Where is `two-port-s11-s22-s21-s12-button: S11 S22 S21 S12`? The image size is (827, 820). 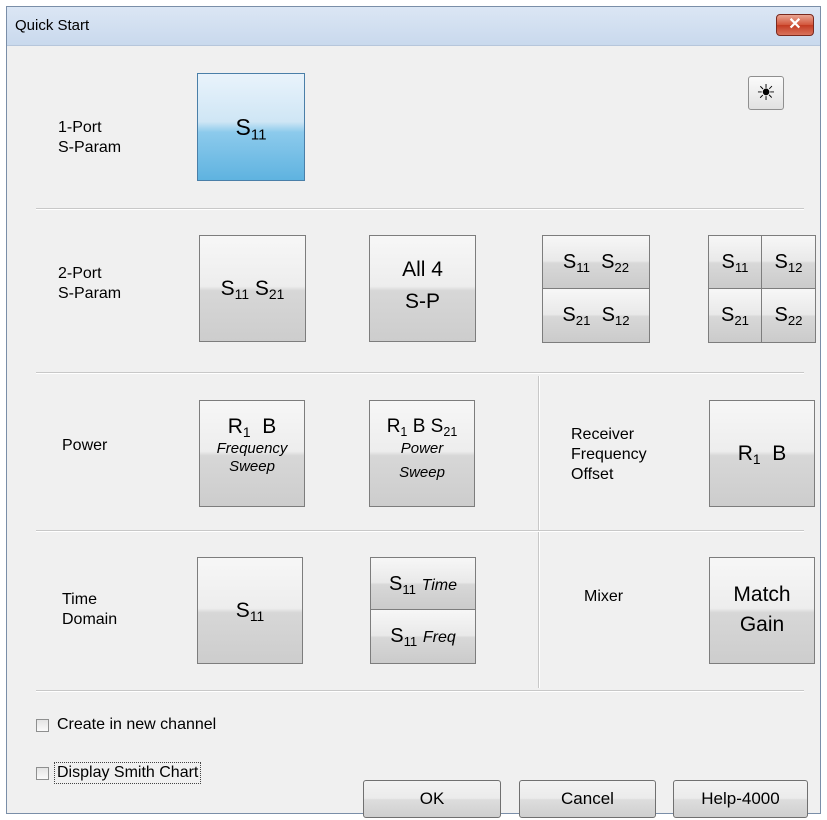
two-port-s11-s22-s21-s12-button: S11 S22 S21 S12 is located at coordinates (596, 289).